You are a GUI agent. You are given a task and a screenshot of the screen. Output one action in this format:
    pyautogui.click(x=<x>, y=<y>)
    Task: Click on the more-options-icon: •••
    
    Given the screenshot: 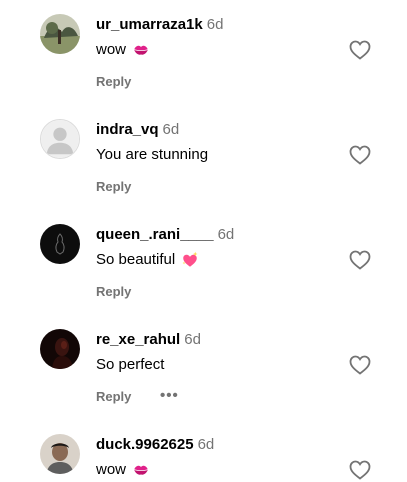 What is the action you would take?
    pyautogui.click(x=169, y=395)
    